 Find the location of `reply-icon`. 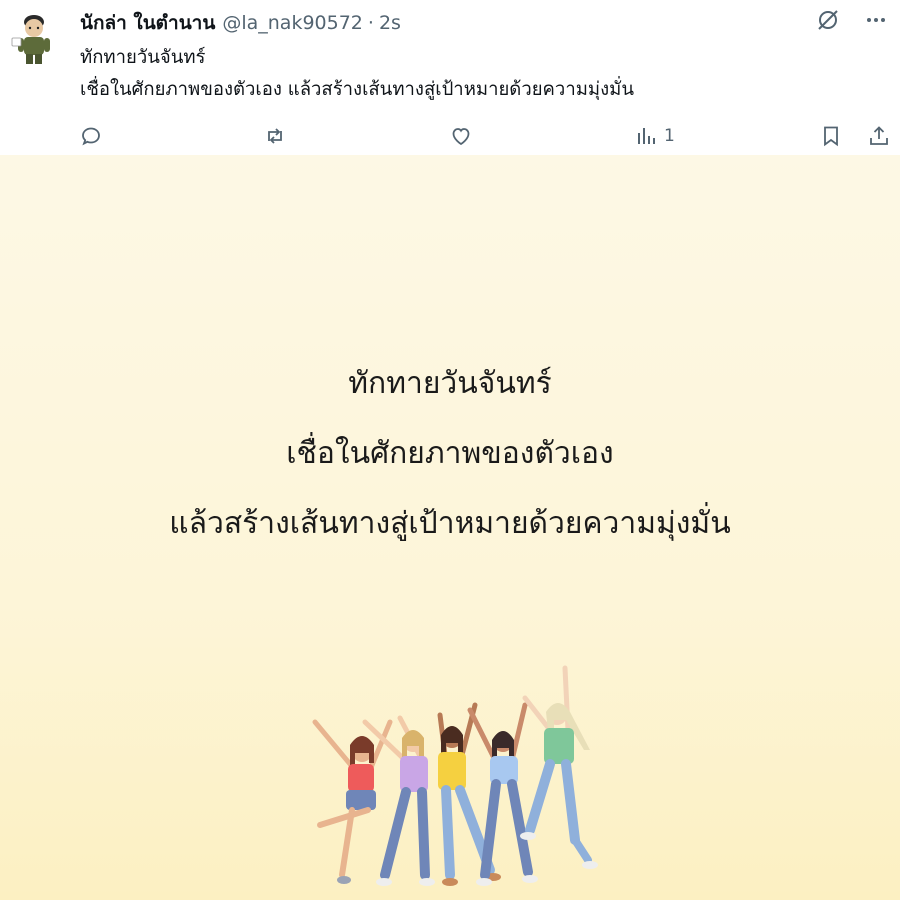

reply-icon is located at coordinates (91, 136).